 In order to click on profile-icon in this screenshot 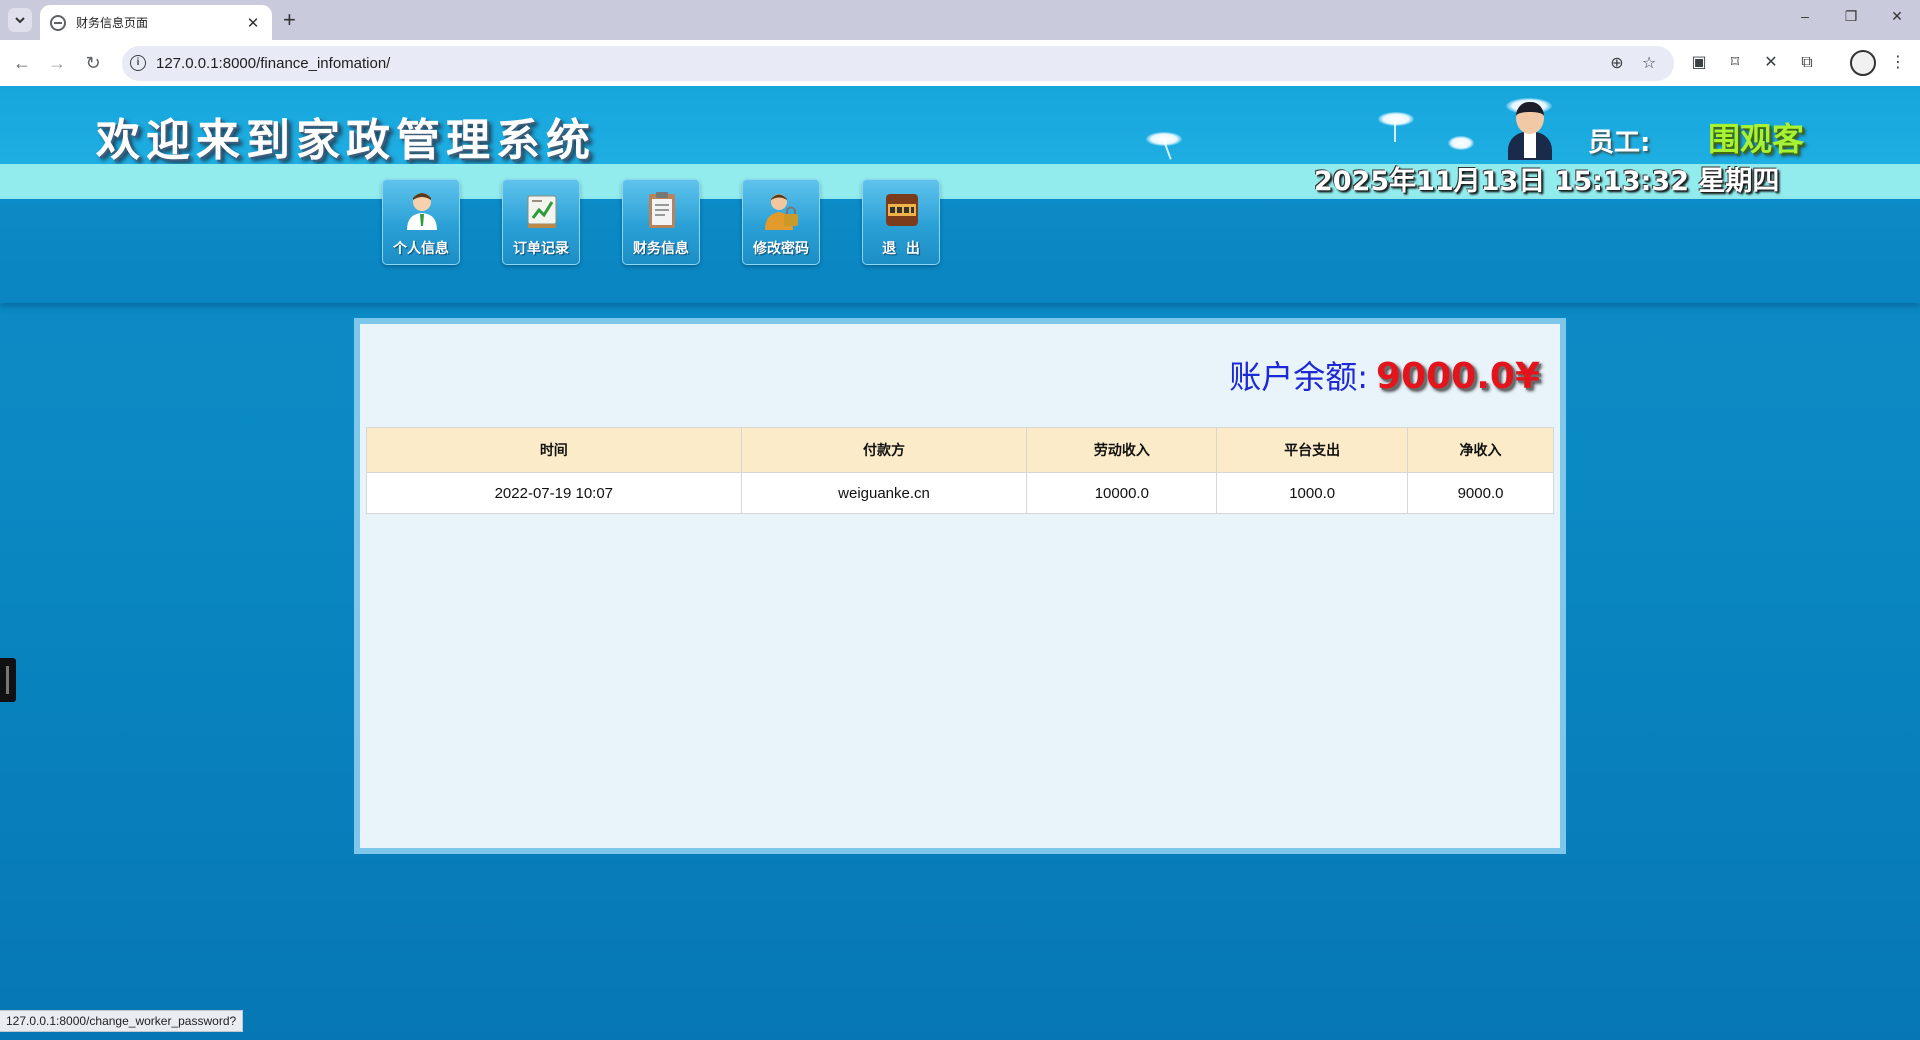, I will do `click(1863, 63)`.